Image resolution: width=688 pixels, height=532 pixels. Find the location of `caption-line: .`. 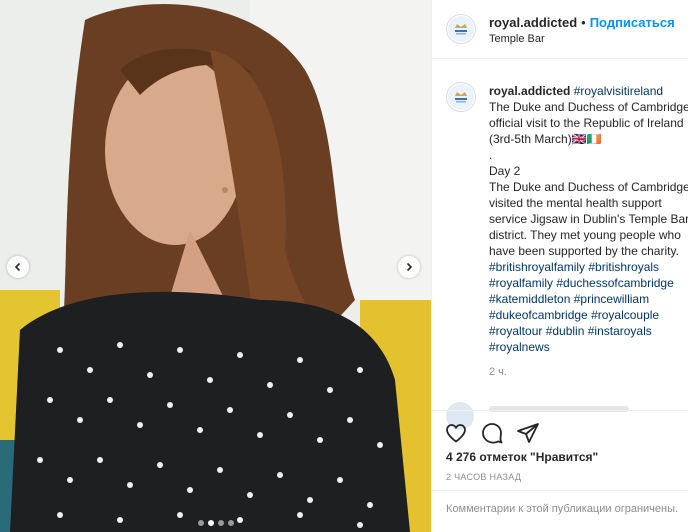

caption-line: . is located at coordinates (491, 155).